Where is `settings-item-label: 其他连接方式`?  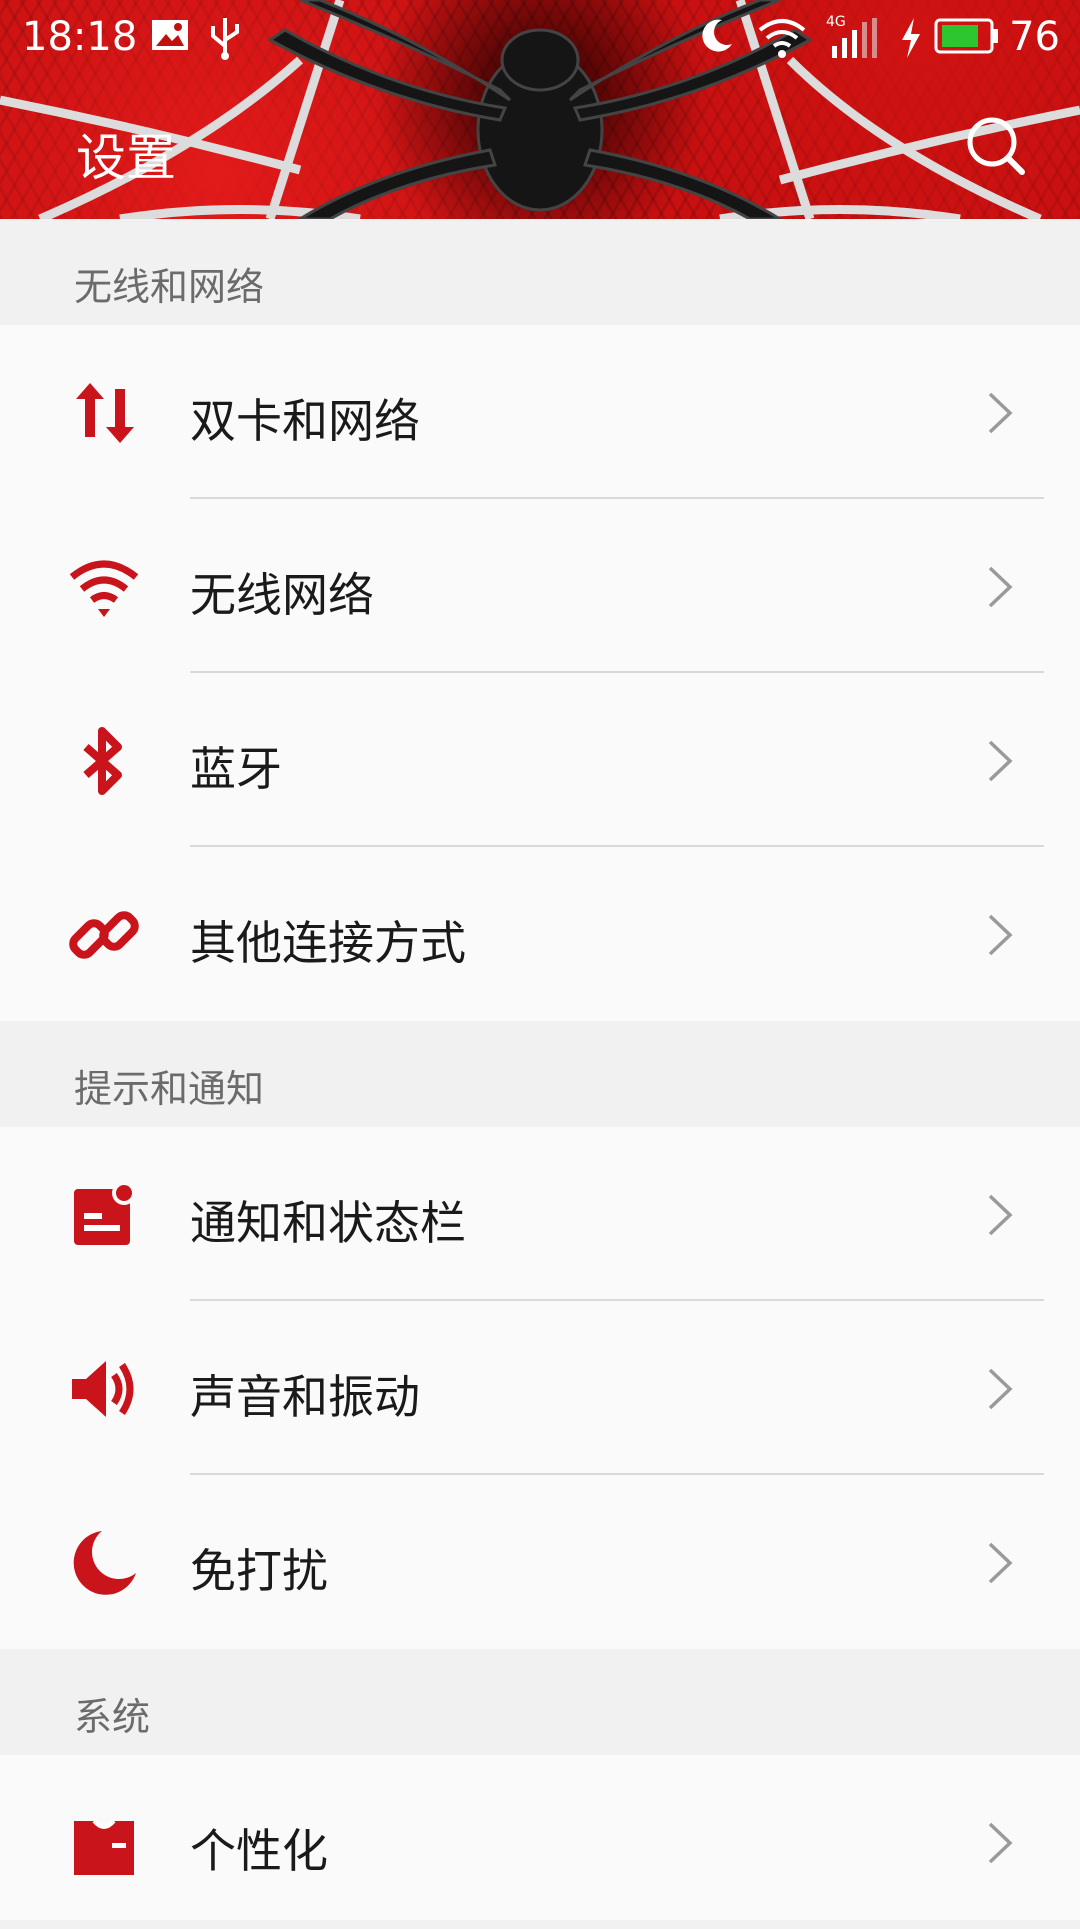
settings-item-label: 其他连接方式 is located at coordinates (328, 943).